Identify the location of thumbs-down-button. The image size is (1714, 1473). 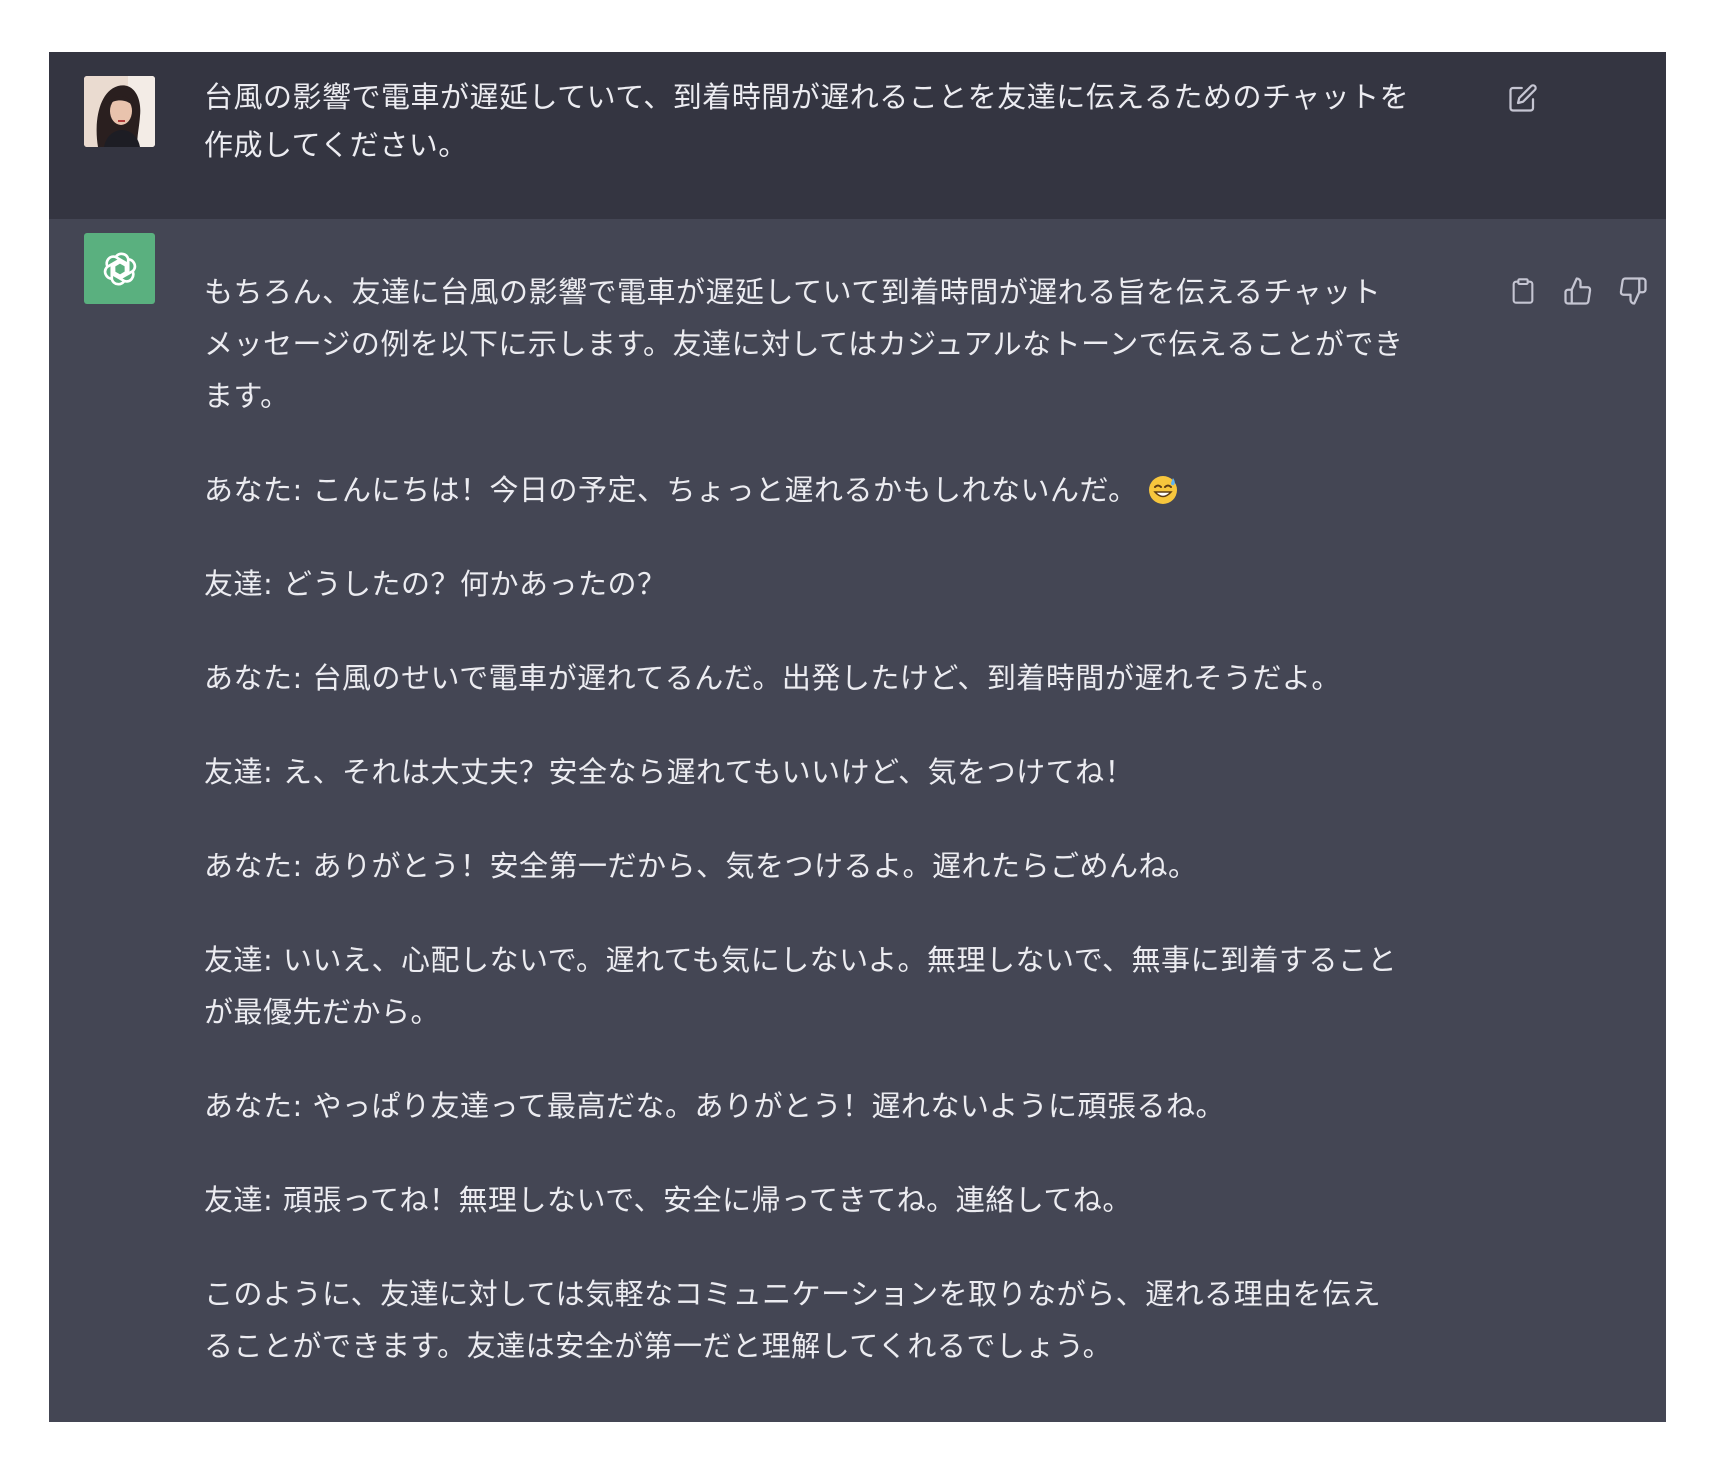
(1633, 291).